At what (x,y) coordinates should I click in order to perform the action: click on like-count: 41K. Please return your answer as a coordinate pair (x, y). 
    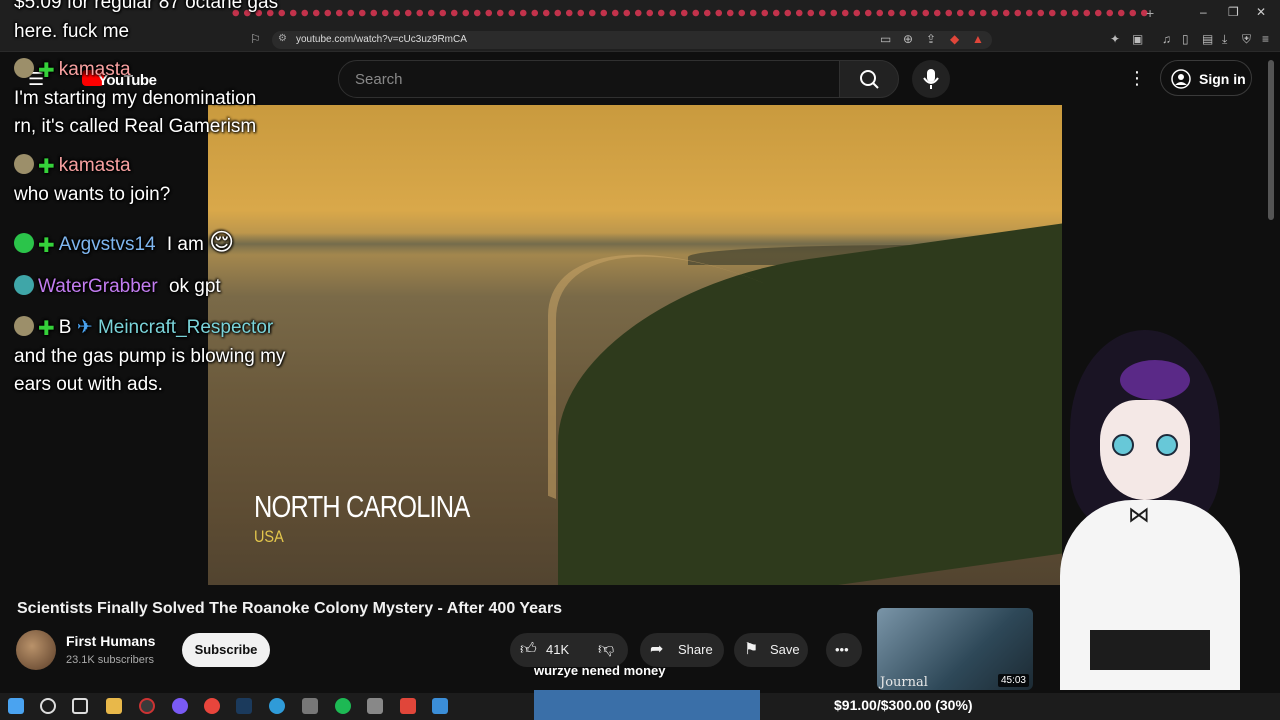
    Looking at the image, I should click on (557, 650).